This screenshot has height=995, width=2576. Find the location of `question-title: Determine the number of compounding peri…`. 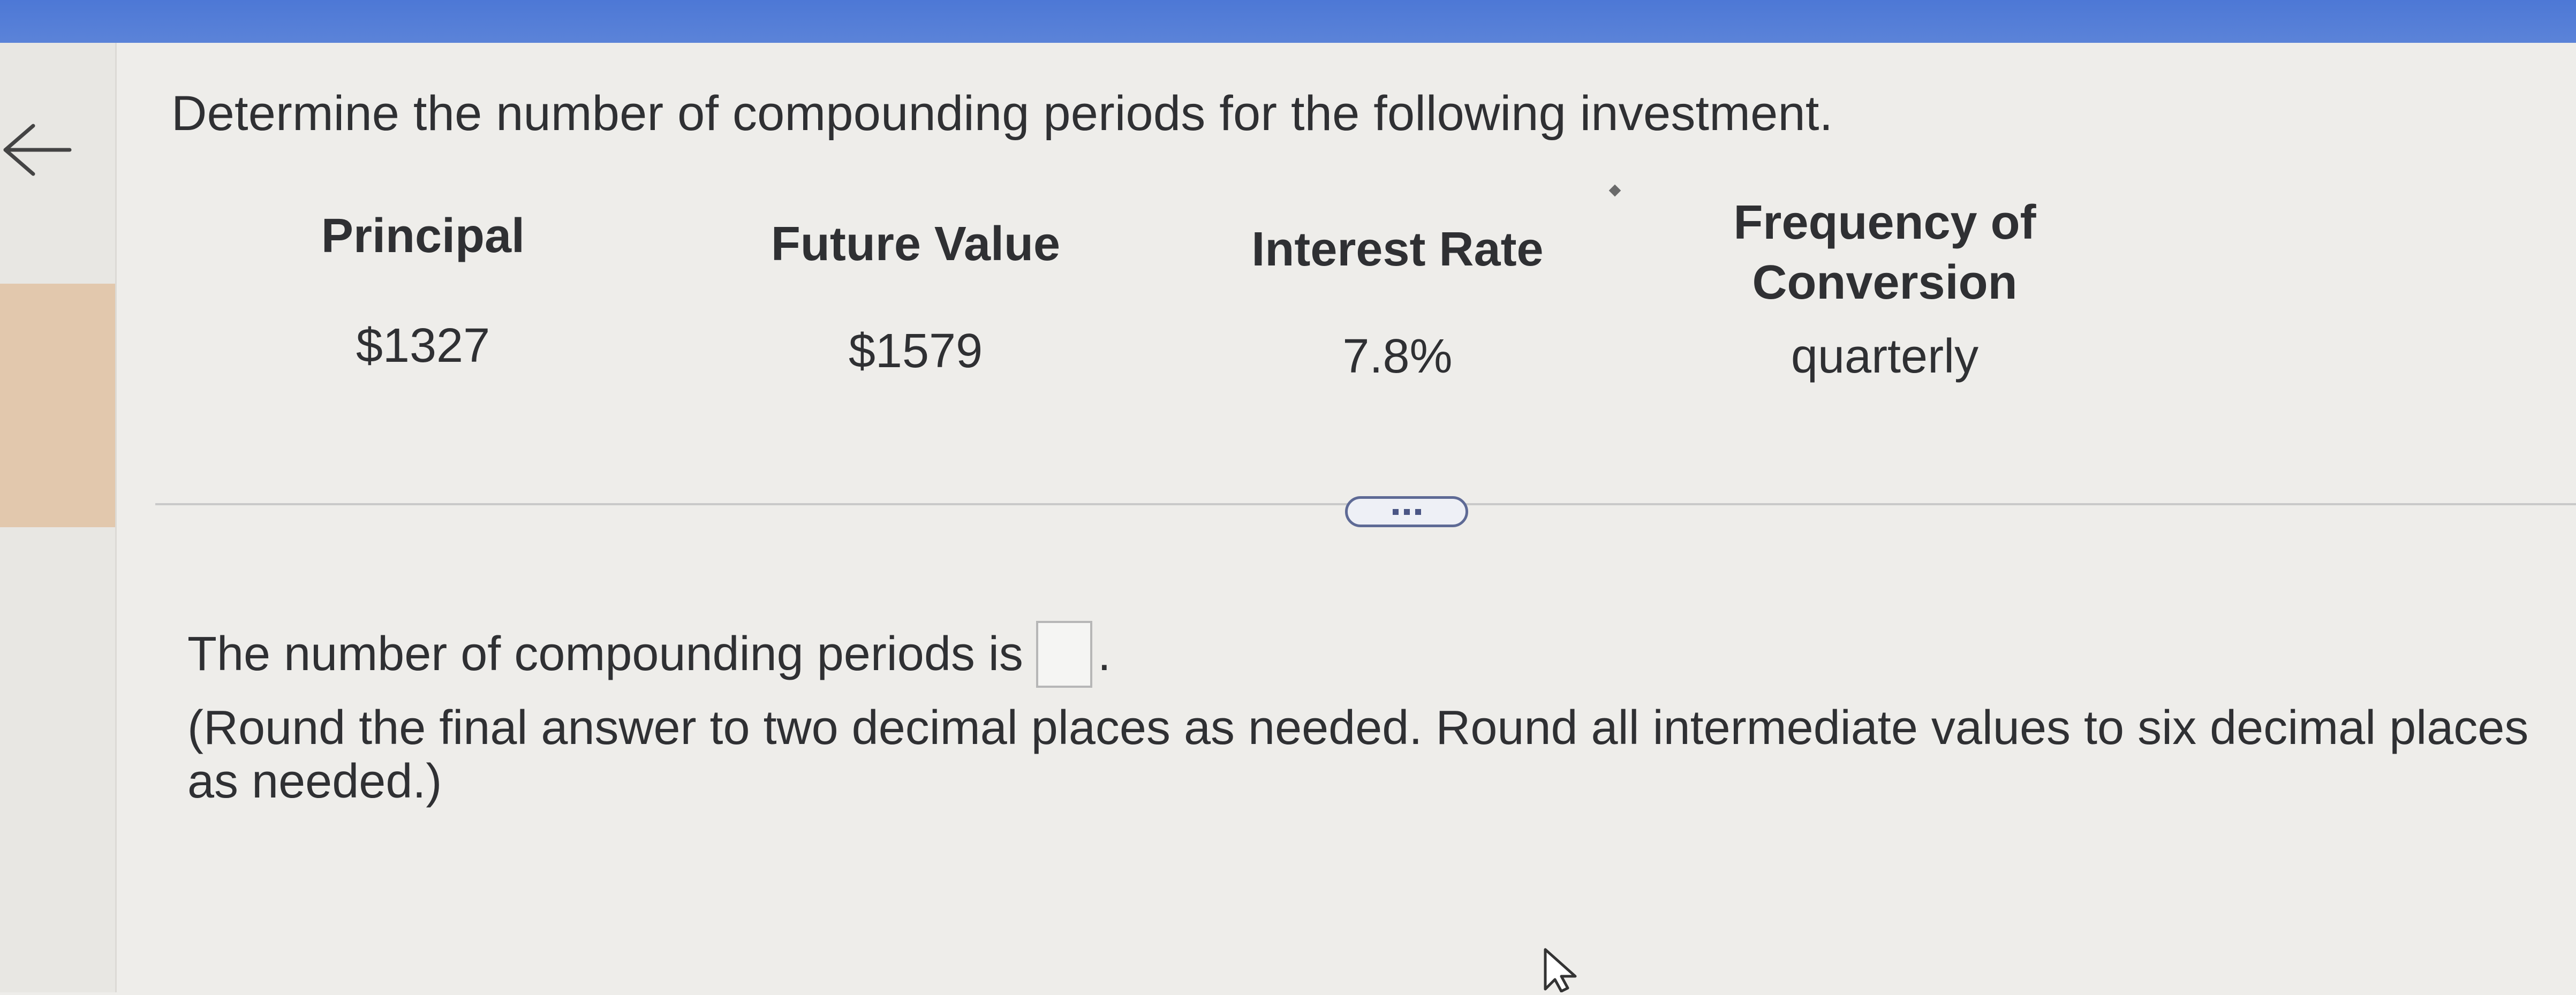

question-title: Determine the number of compounding peri… is located at coordinates (1002, 113).